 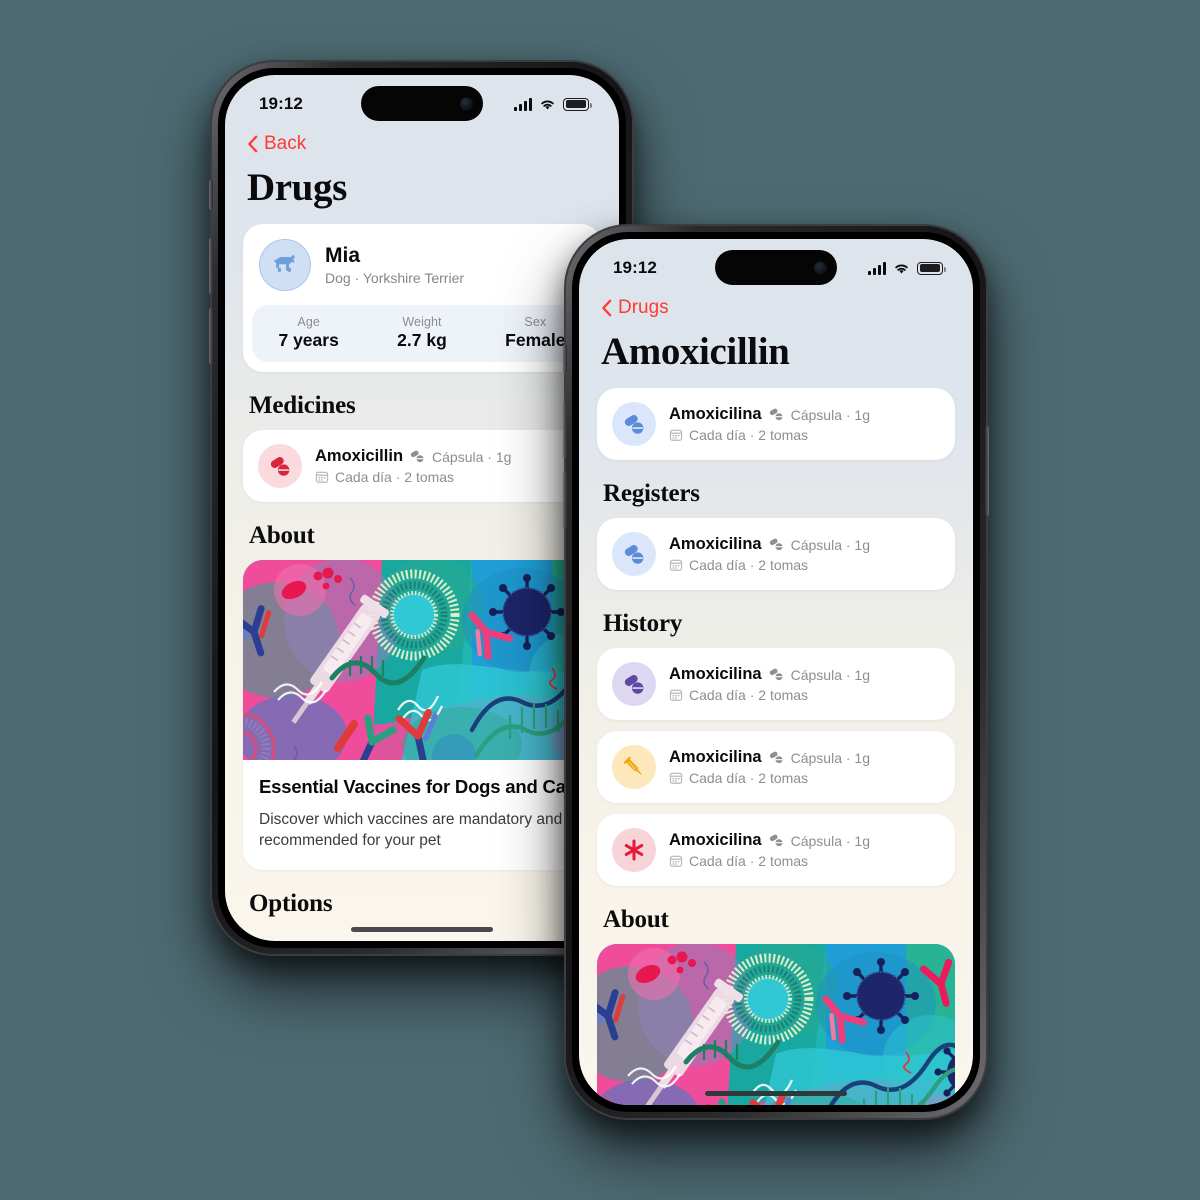 What do you see at coordinates (343, 256) in the screenshot?
I see `pet-name: Mia` at bounding box center [343, 256].